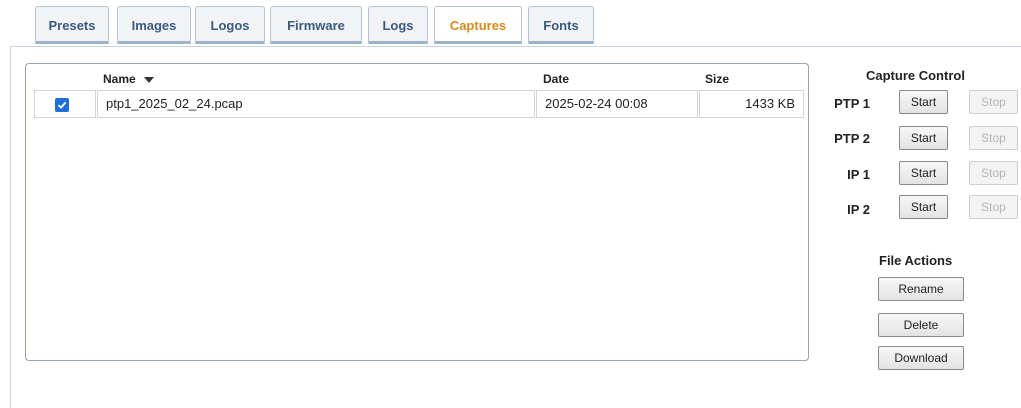 This screenshot has height=408, width=1021. What do you see at coordinates (72, 25) in the screenshot?
I see `tab-presets: Presets` at bounding box center [72, 25].